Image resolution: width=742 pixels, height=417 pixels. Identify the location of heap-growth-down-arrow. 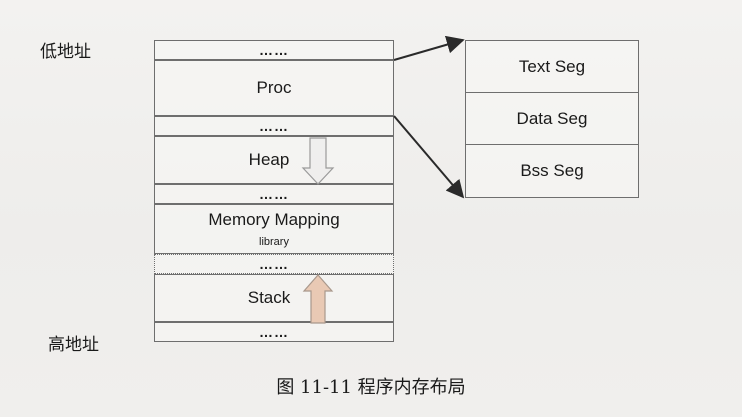
(318, 161).